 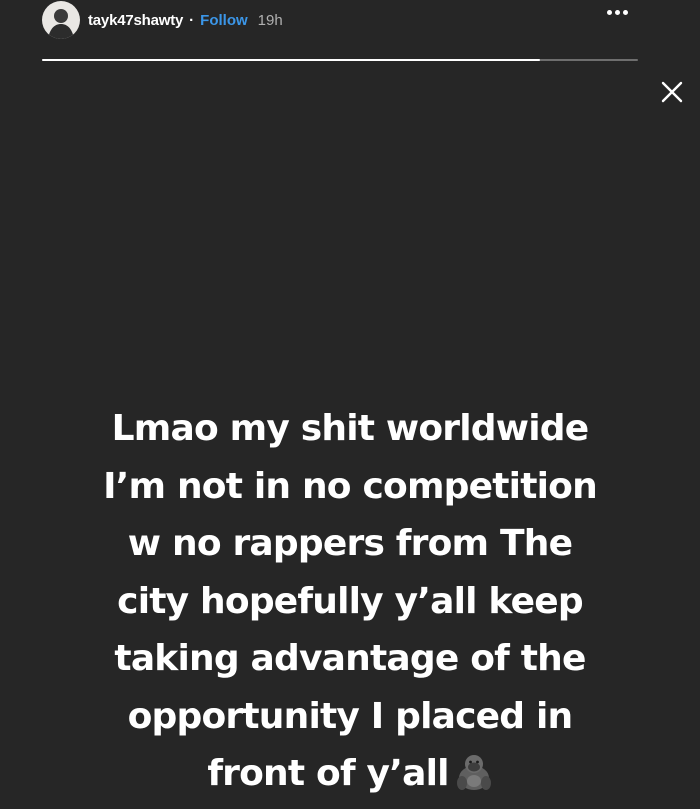 What do you see at coordinates (135, 20) in the screenshot?
I see `username: tayk47shawty` at bounding box center [135, 20].